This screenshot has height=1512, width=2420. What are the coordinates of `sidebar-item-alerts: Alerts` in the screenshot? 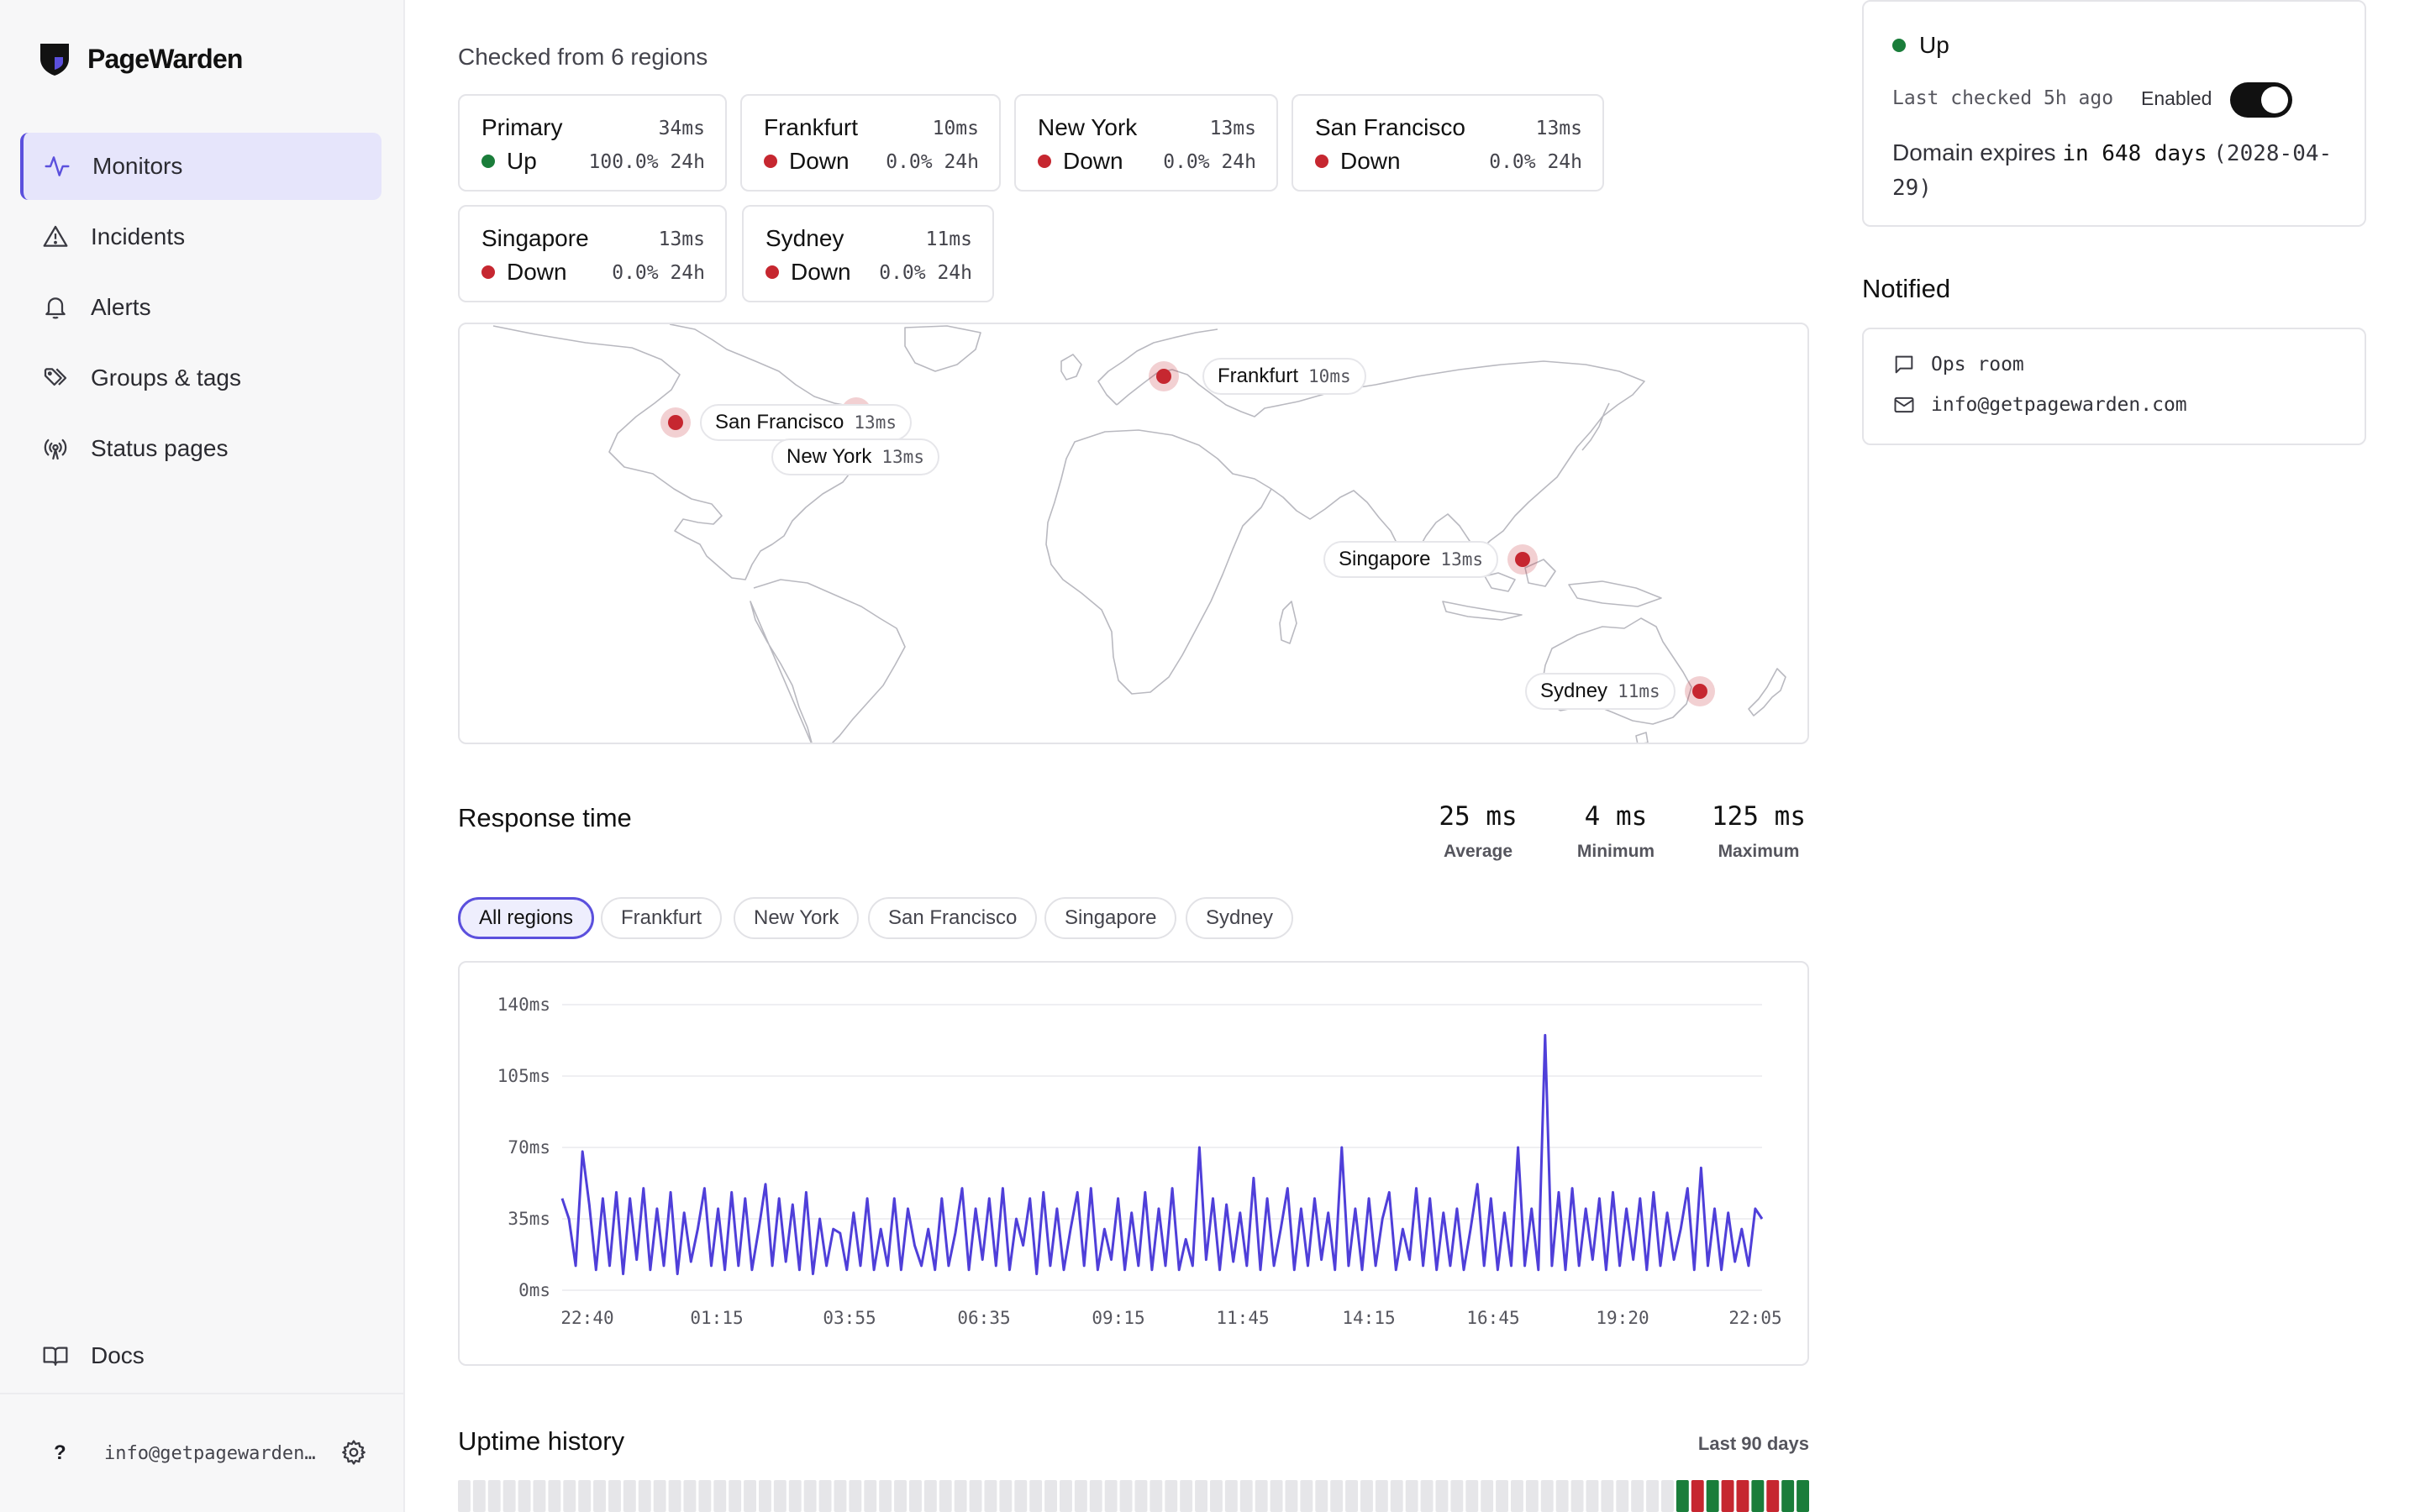 It's located at (200, 307).